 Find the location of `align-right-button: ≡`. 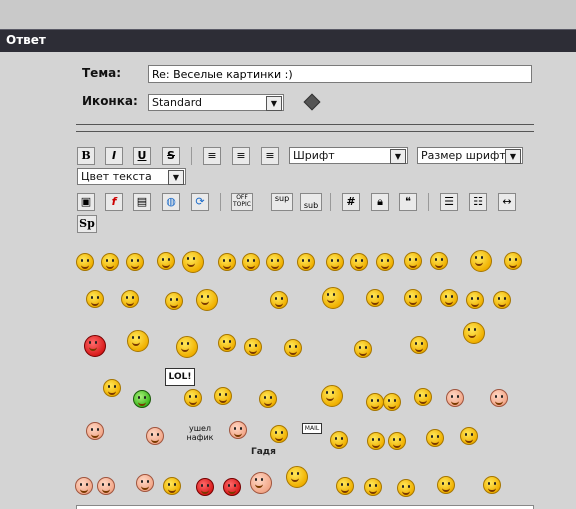

align-right-button: ≡ is located at coordinates (270, 156).